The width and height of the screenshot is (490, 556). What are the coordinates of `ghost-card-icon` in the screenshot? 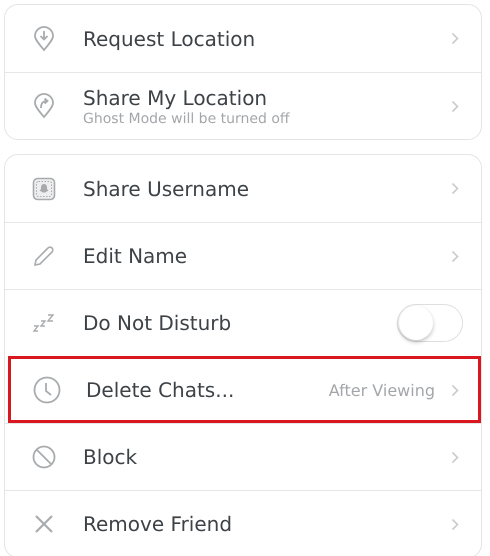 It's located at (44, 188).